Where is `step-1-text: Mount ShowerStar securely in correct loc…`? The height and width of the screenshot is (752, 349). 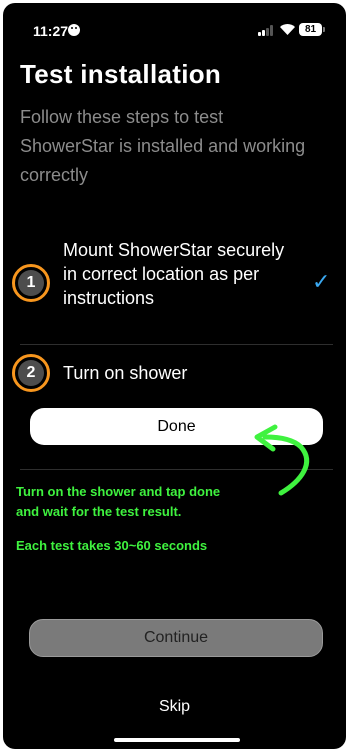
step-1-text: Mount ShowerStar securely in correct loc… is located at coordinates (174, 274).